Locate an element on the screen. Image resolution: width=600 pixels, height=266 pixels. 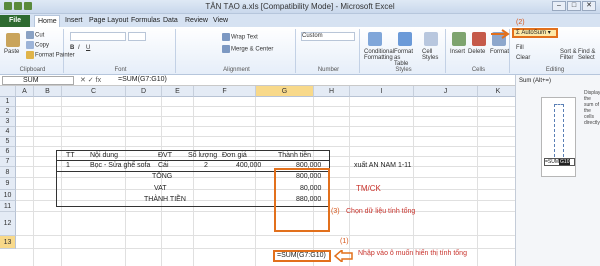
select-all-corner is located at coordinates (8, 91).